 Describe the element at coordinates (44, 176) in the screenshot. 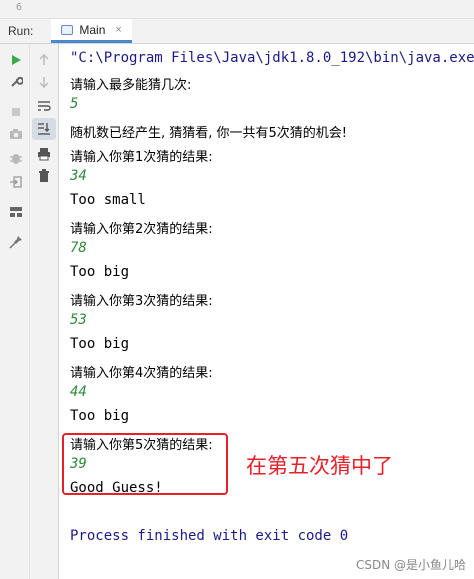

I see `trash-icon` at that location.